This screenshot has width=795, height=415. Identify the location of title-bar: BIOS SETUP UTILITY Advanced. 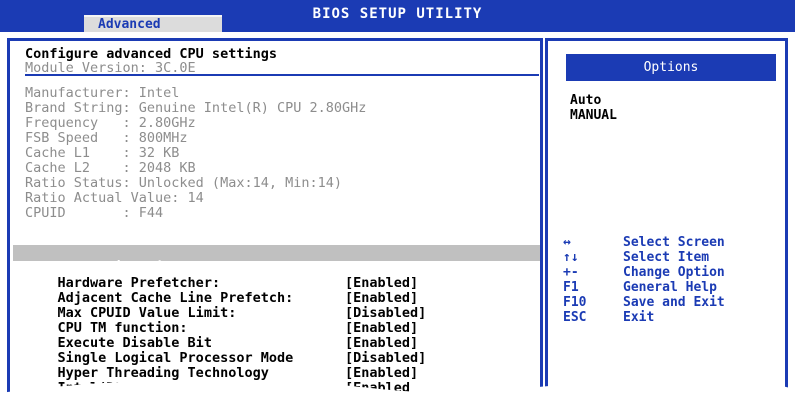
(397, 16).